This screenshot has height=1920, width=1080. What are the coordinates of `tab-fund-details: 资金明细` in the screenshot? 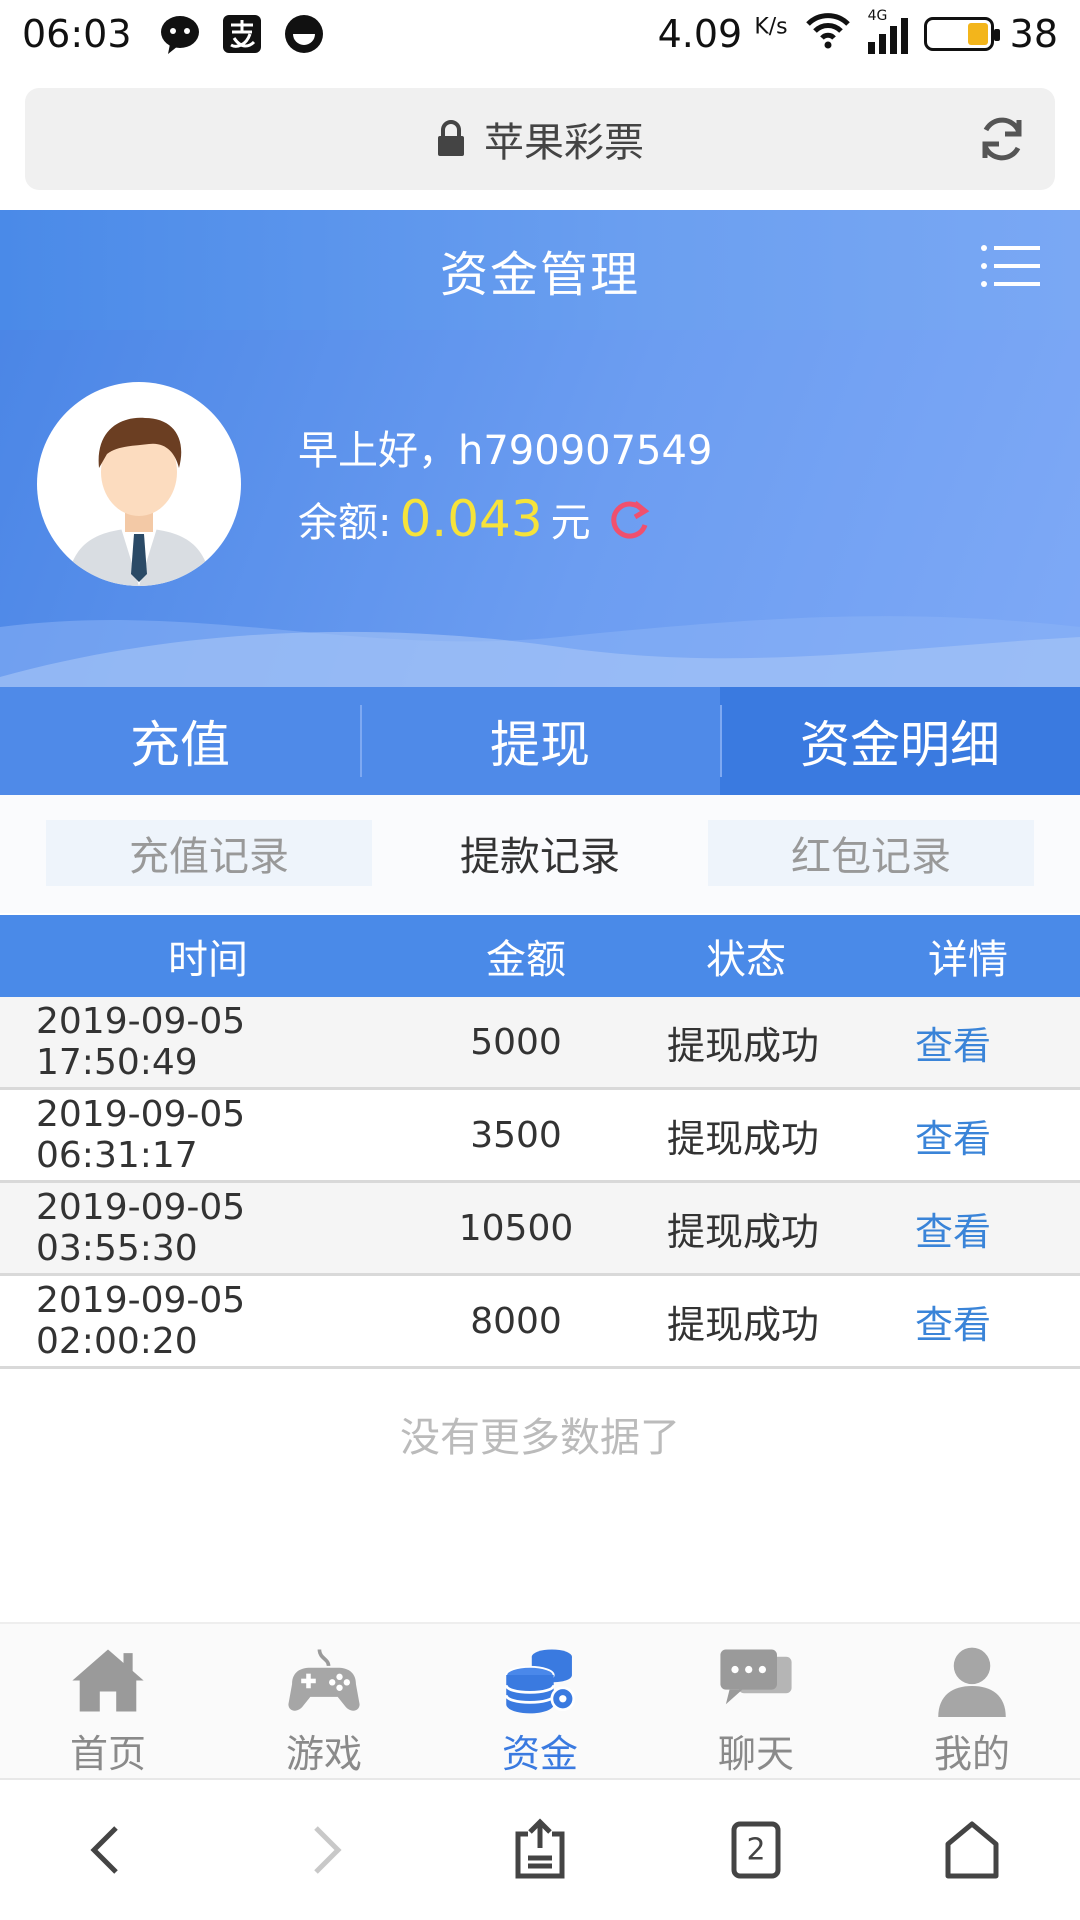 It's located at (900, 741).